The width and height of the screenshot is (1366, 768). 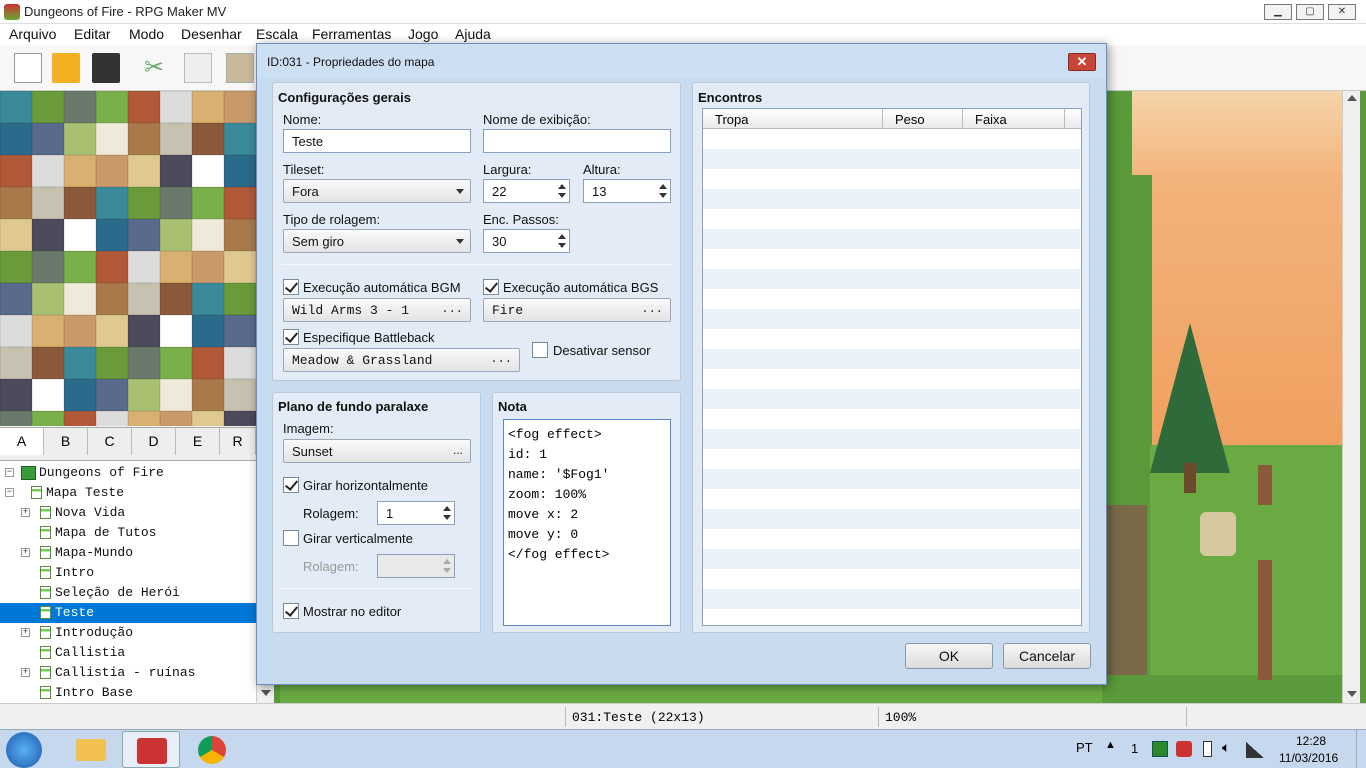 I want to click on encounter-steps-stepper: 30, so click(x=526, y=241).